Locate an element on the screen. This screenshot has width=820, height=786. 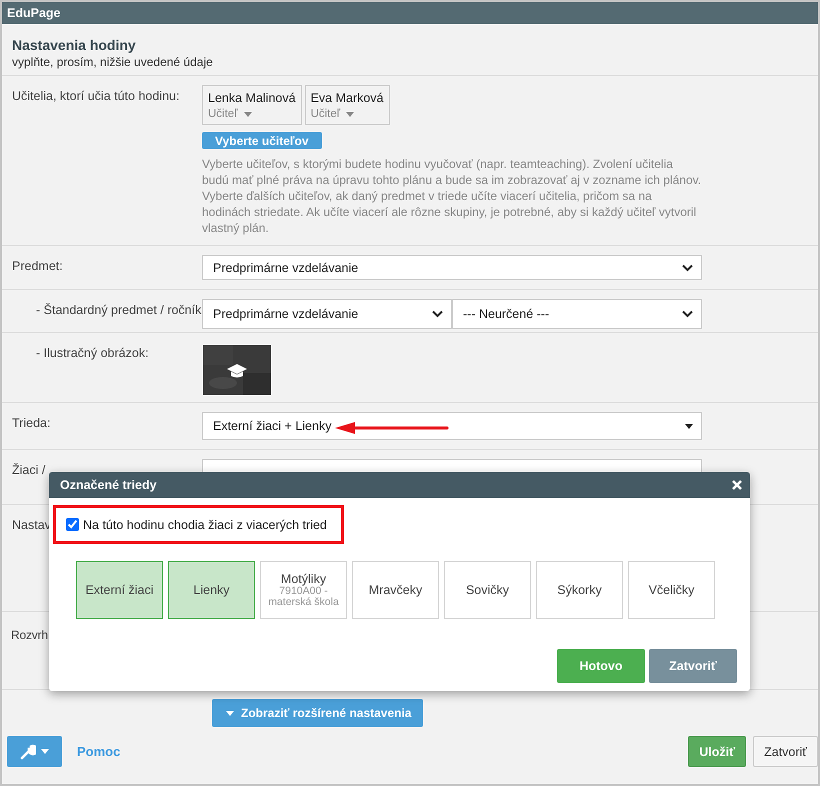
class-tile: Sovičky is located at coordinates (487, 590).